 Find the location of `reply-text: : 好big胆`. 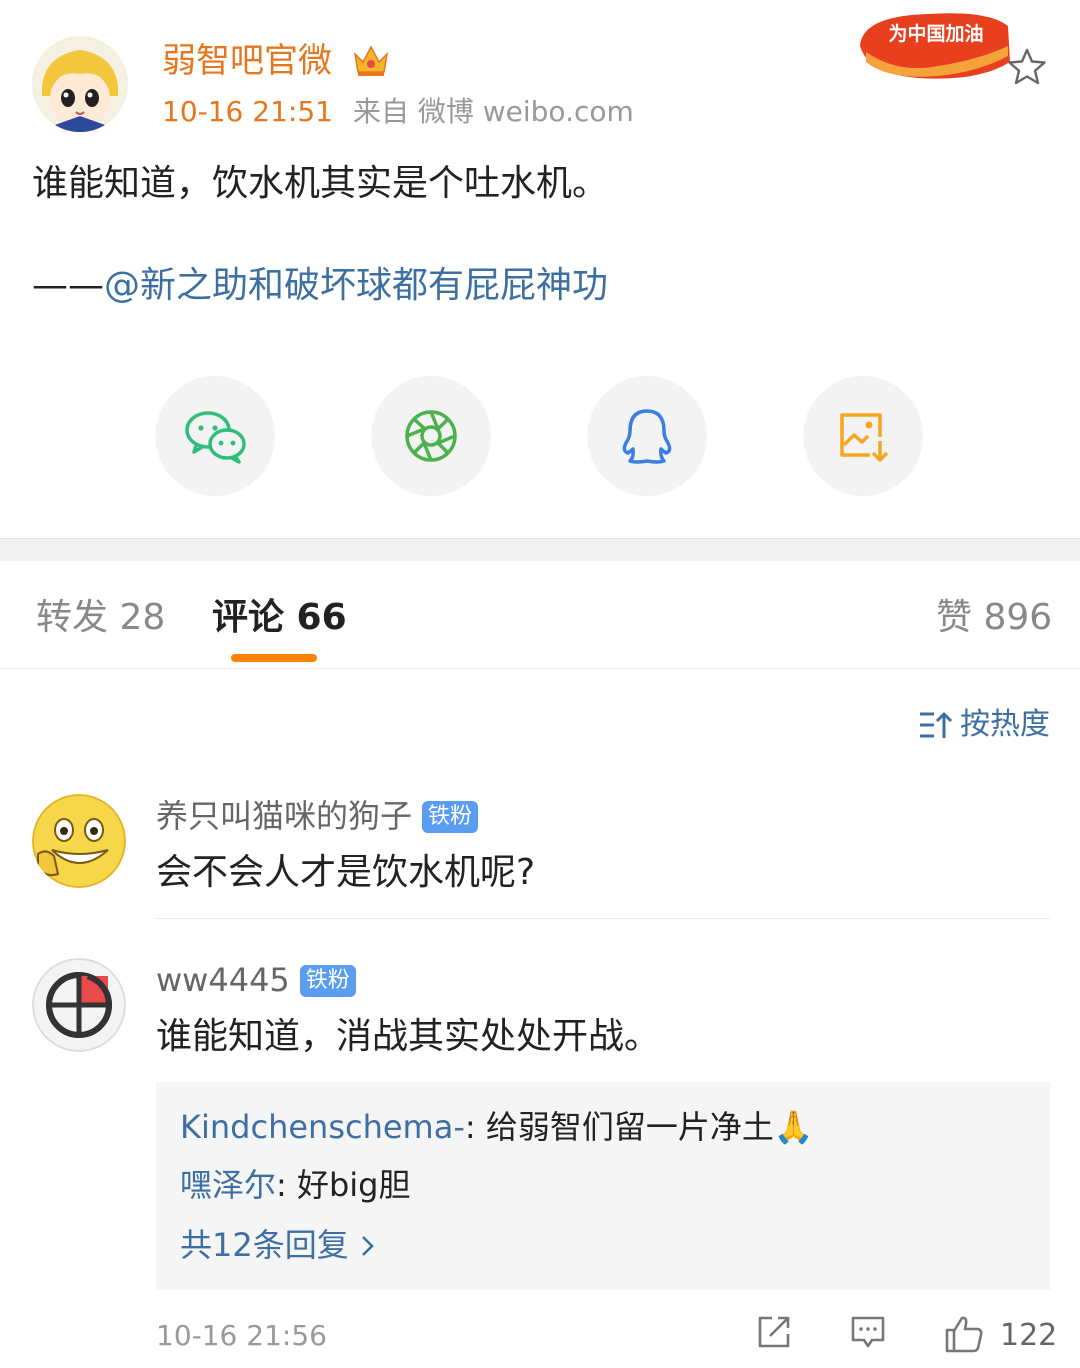

reply-text: : 好big胆 is located at coordinates (343, 1185).